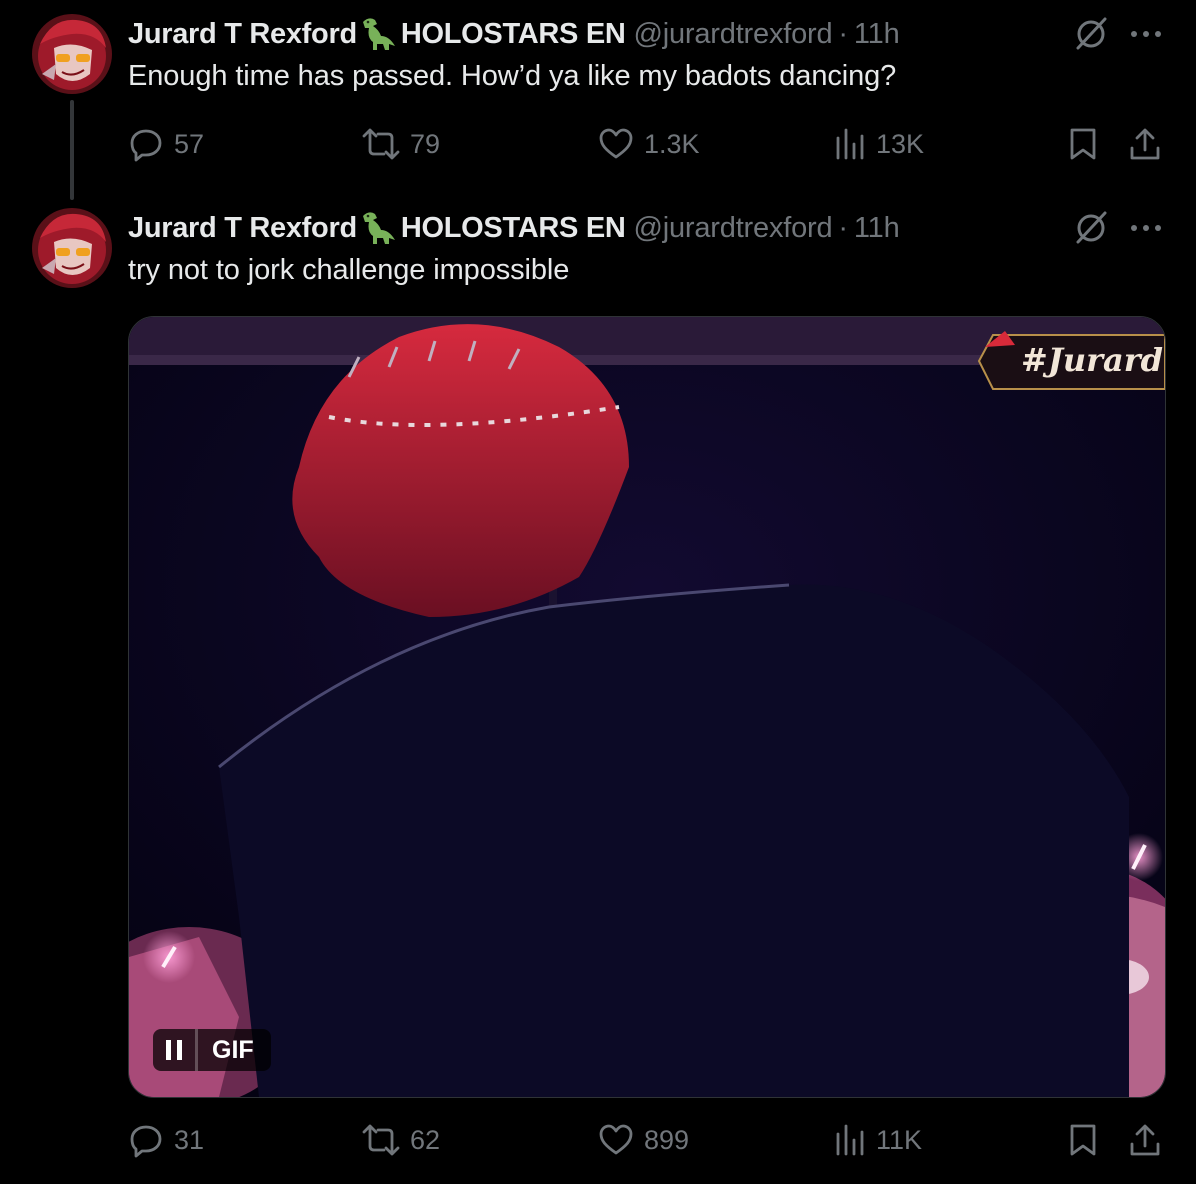 The width and height of the screenshot is (1196, 1184). I want to click on pause-icon, so click(174, 1050).